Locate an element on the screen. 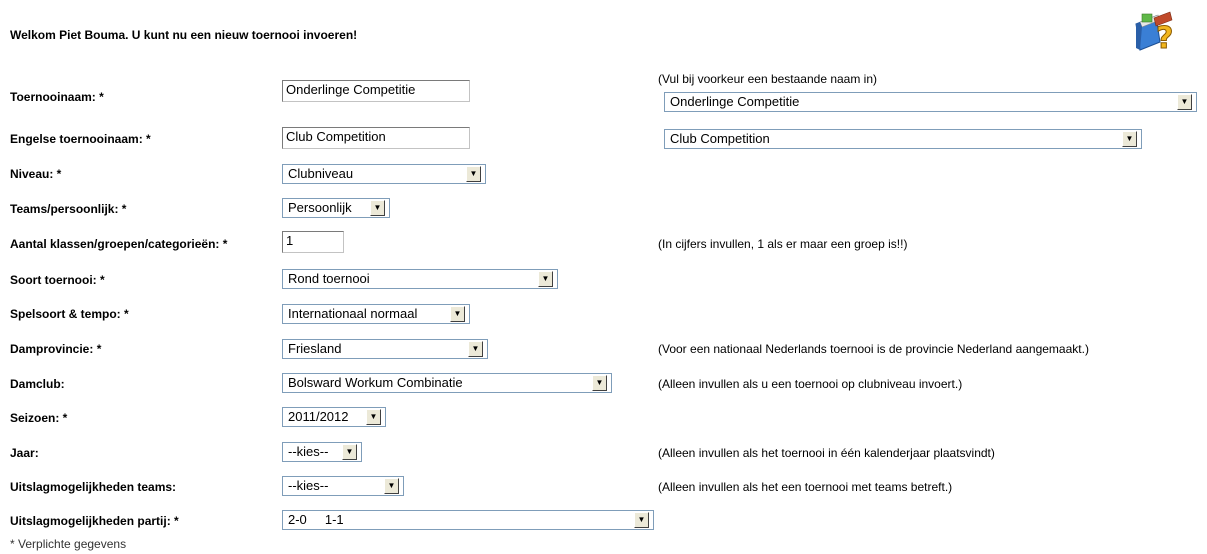  teams-label: Teams/persoonlijk: * is located at coordinates (68, 209).